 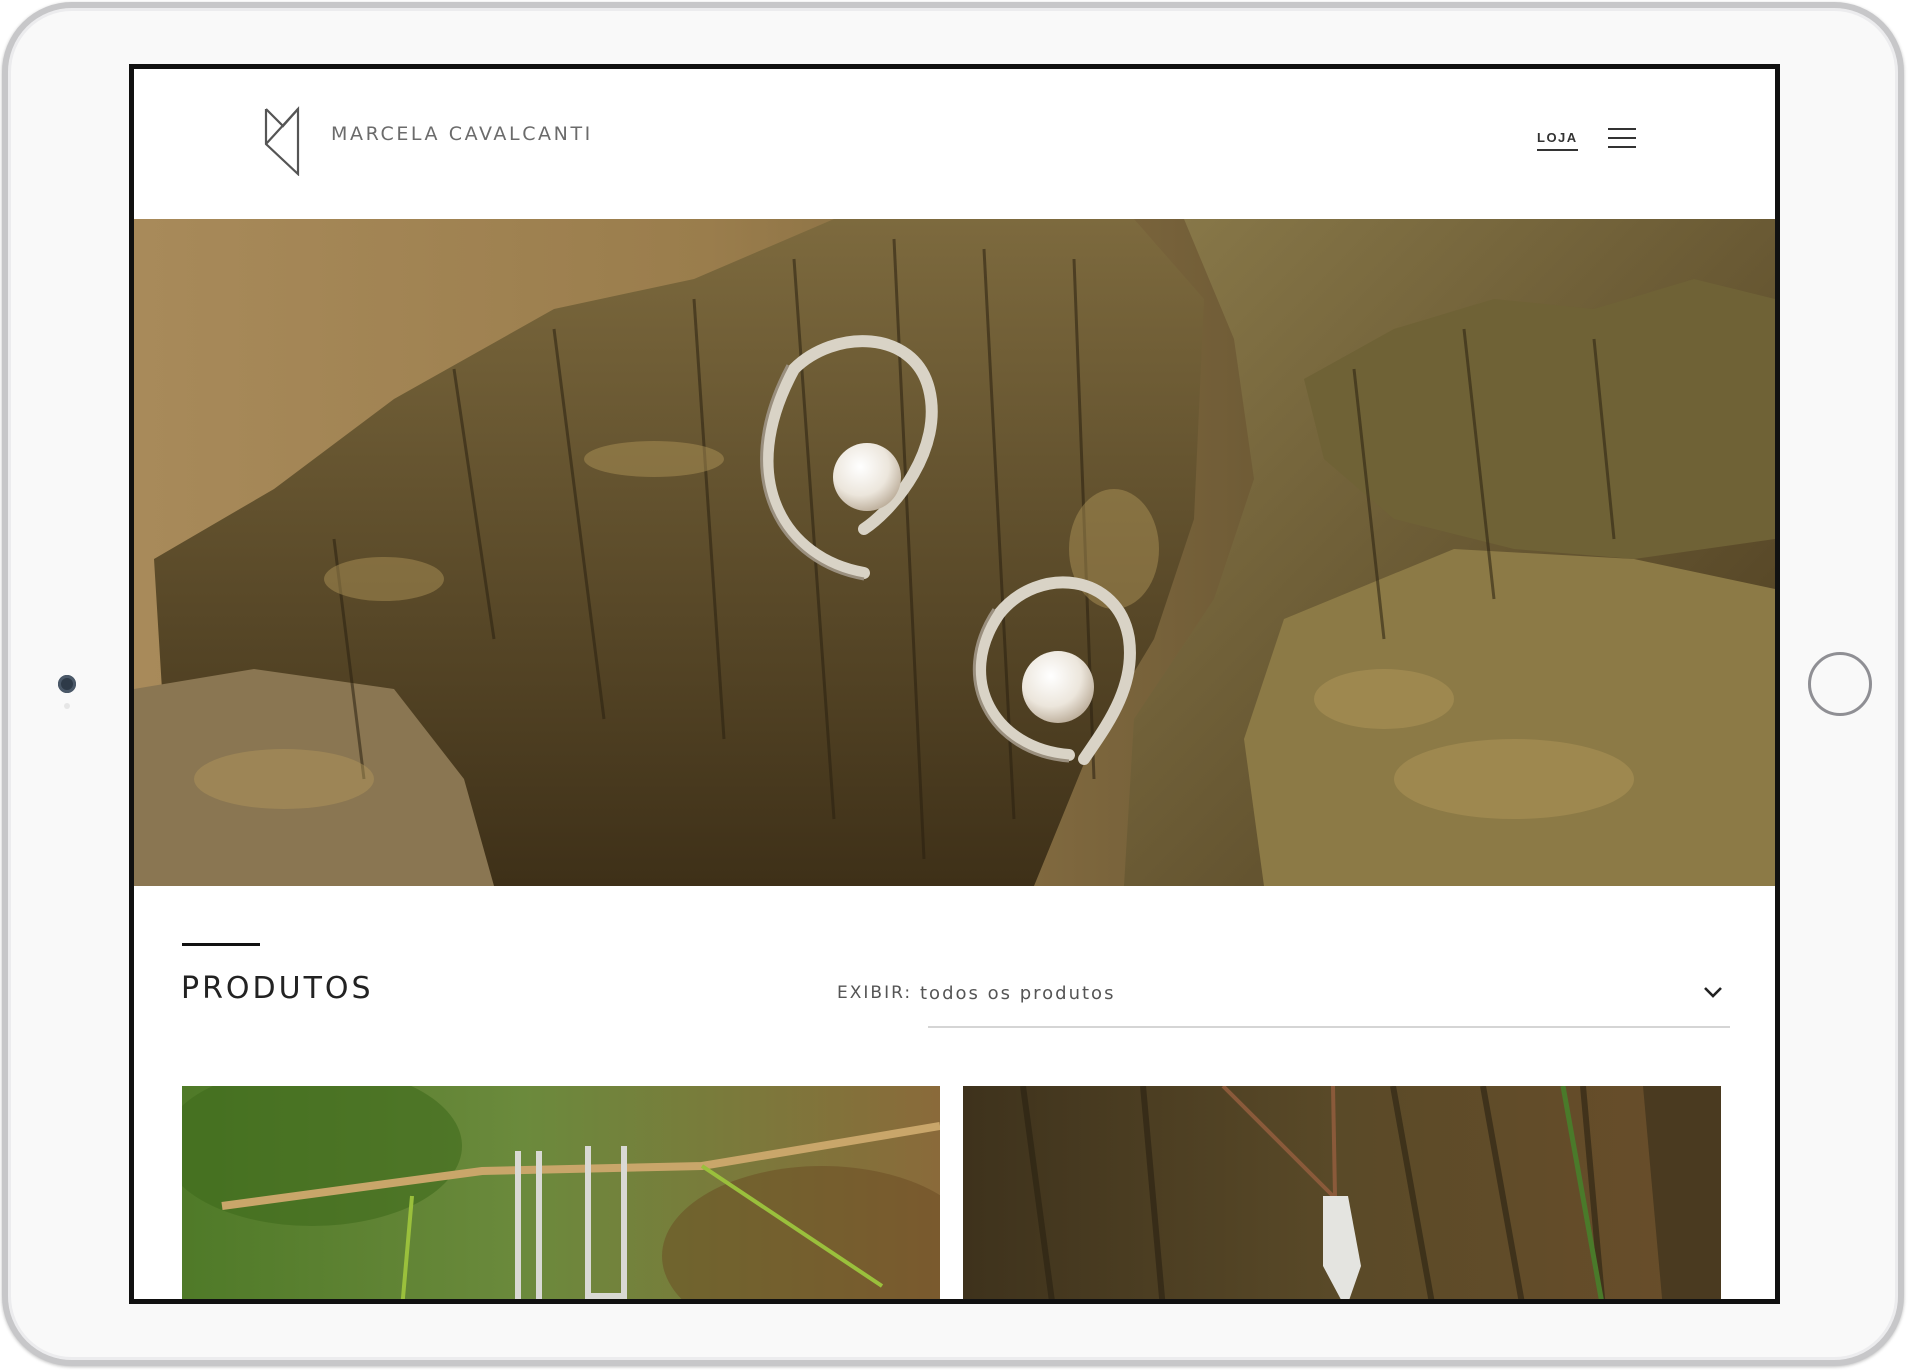 I want to click on filter-value: todos os produtos, so click(x=1017, y=993).